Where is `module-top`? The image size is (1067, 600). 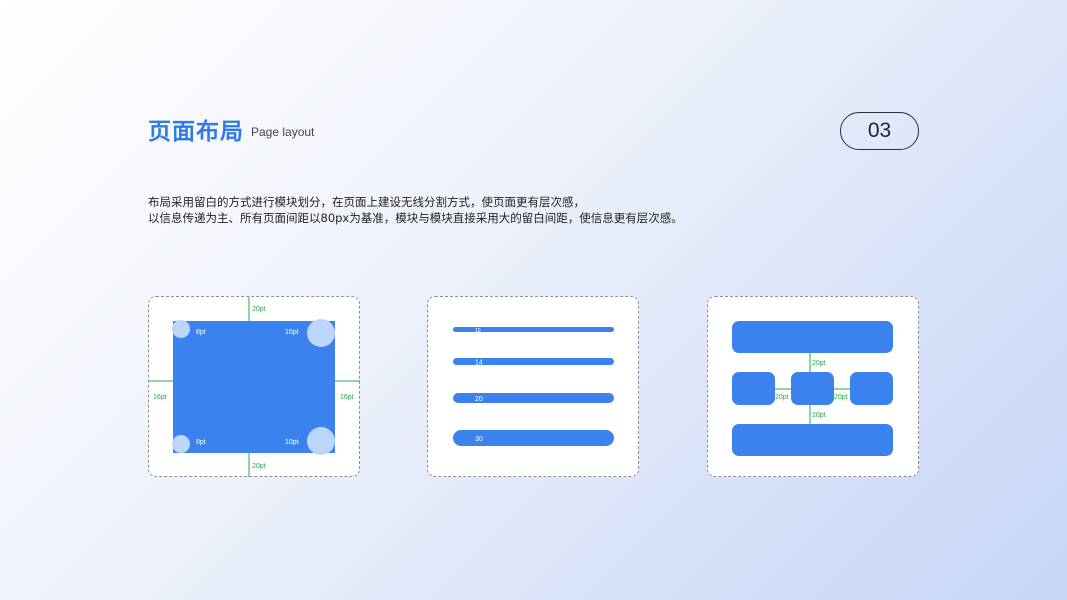
module-top is located at coordinates (812, 337).